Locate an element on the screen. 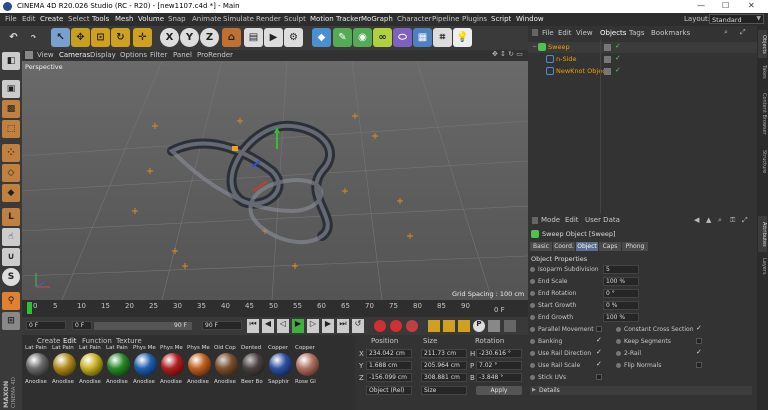  menu-mesh: Mesh is located at coordinates (124, 19).